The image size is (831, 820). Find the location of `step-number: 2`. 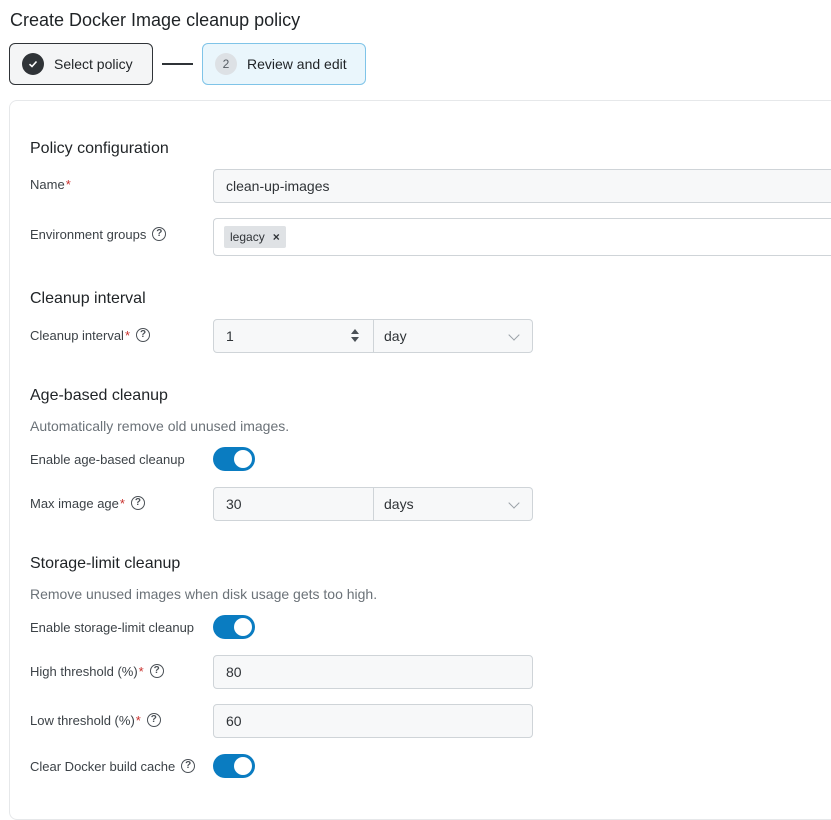

step-number: 2 is located at coordinates (226, 64).